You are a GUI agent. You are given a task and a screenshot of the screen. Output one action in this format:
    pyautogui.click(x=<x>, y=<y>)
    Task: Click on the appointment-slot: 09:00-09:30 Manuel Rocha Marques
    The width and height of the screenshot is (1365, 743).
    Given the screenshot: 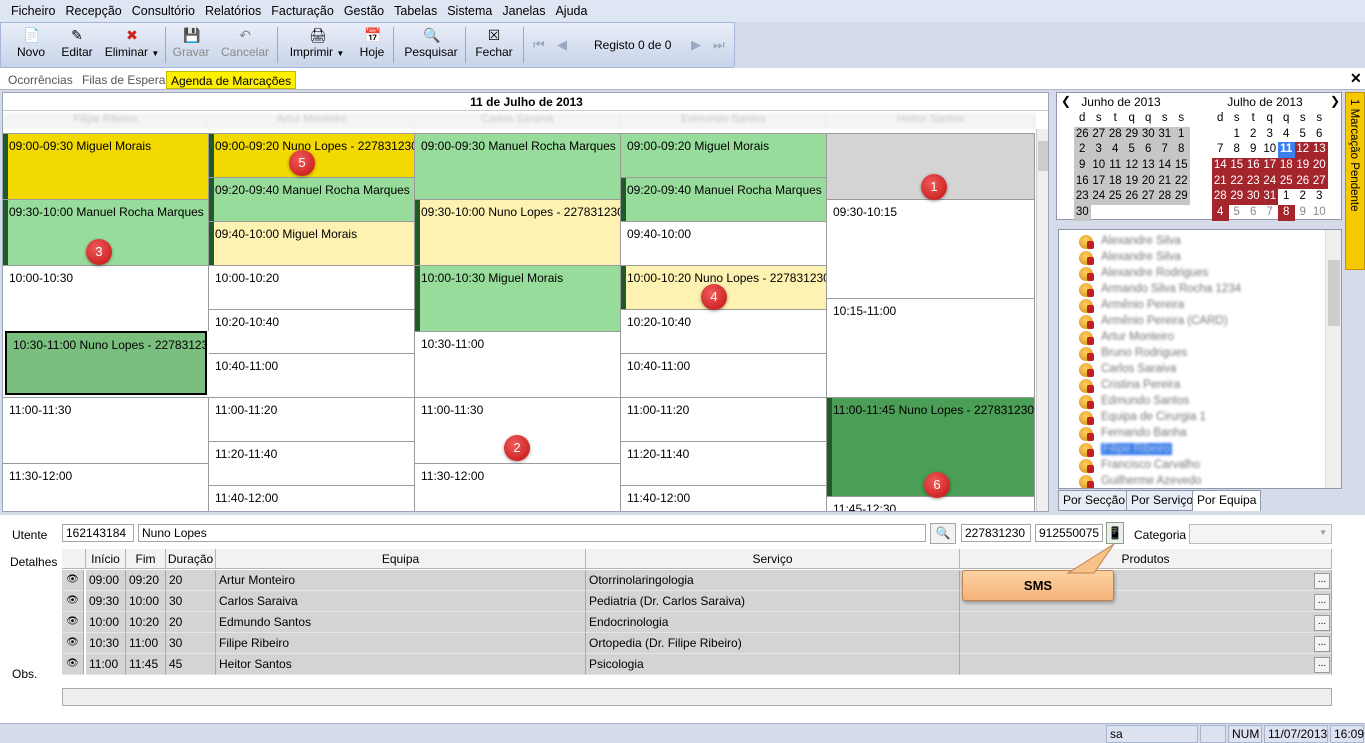 What is the action you would take?
    pyautogui.click(x=518, y=166)
    